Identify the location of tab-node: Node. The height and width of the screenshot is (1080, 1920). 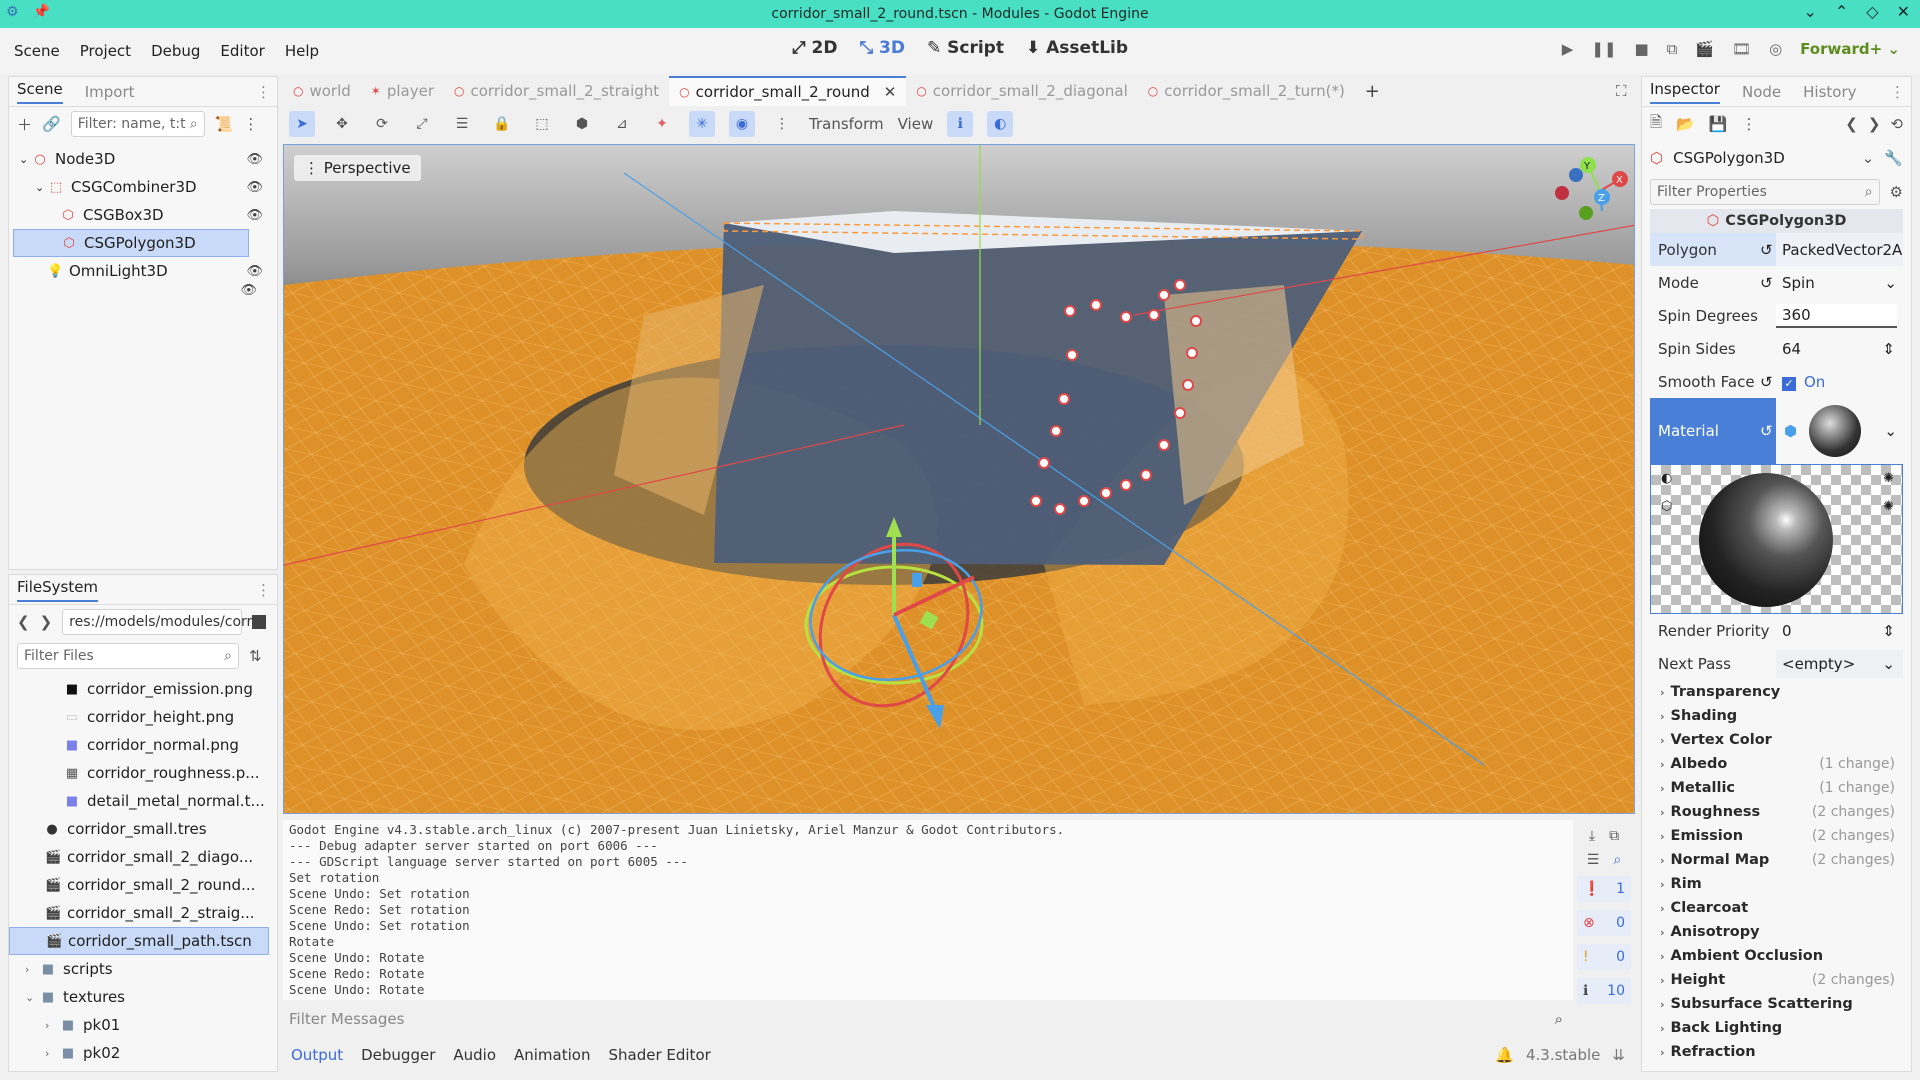
(1761, 92).